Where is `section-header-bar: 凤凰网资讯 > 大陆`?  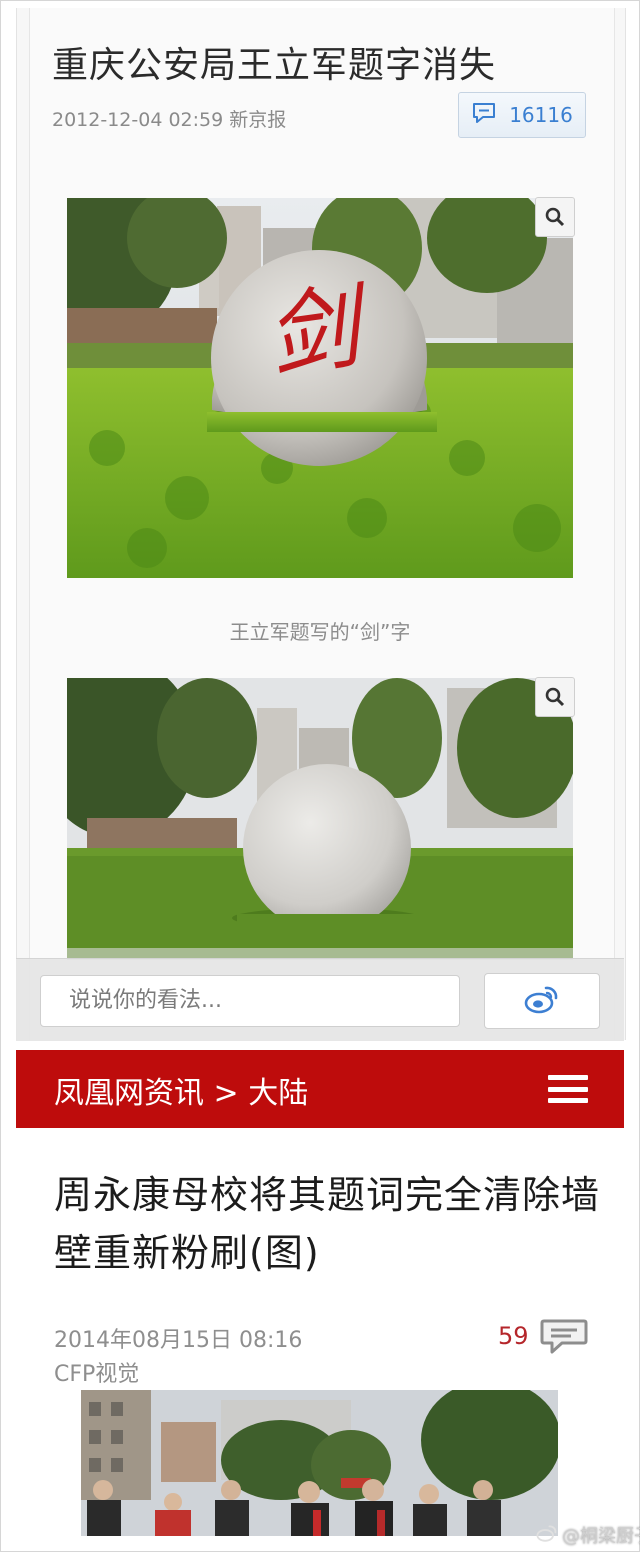 section-header-bar: 凤凰网资讯 > 大陆 is located at coordinates (320, 1089).